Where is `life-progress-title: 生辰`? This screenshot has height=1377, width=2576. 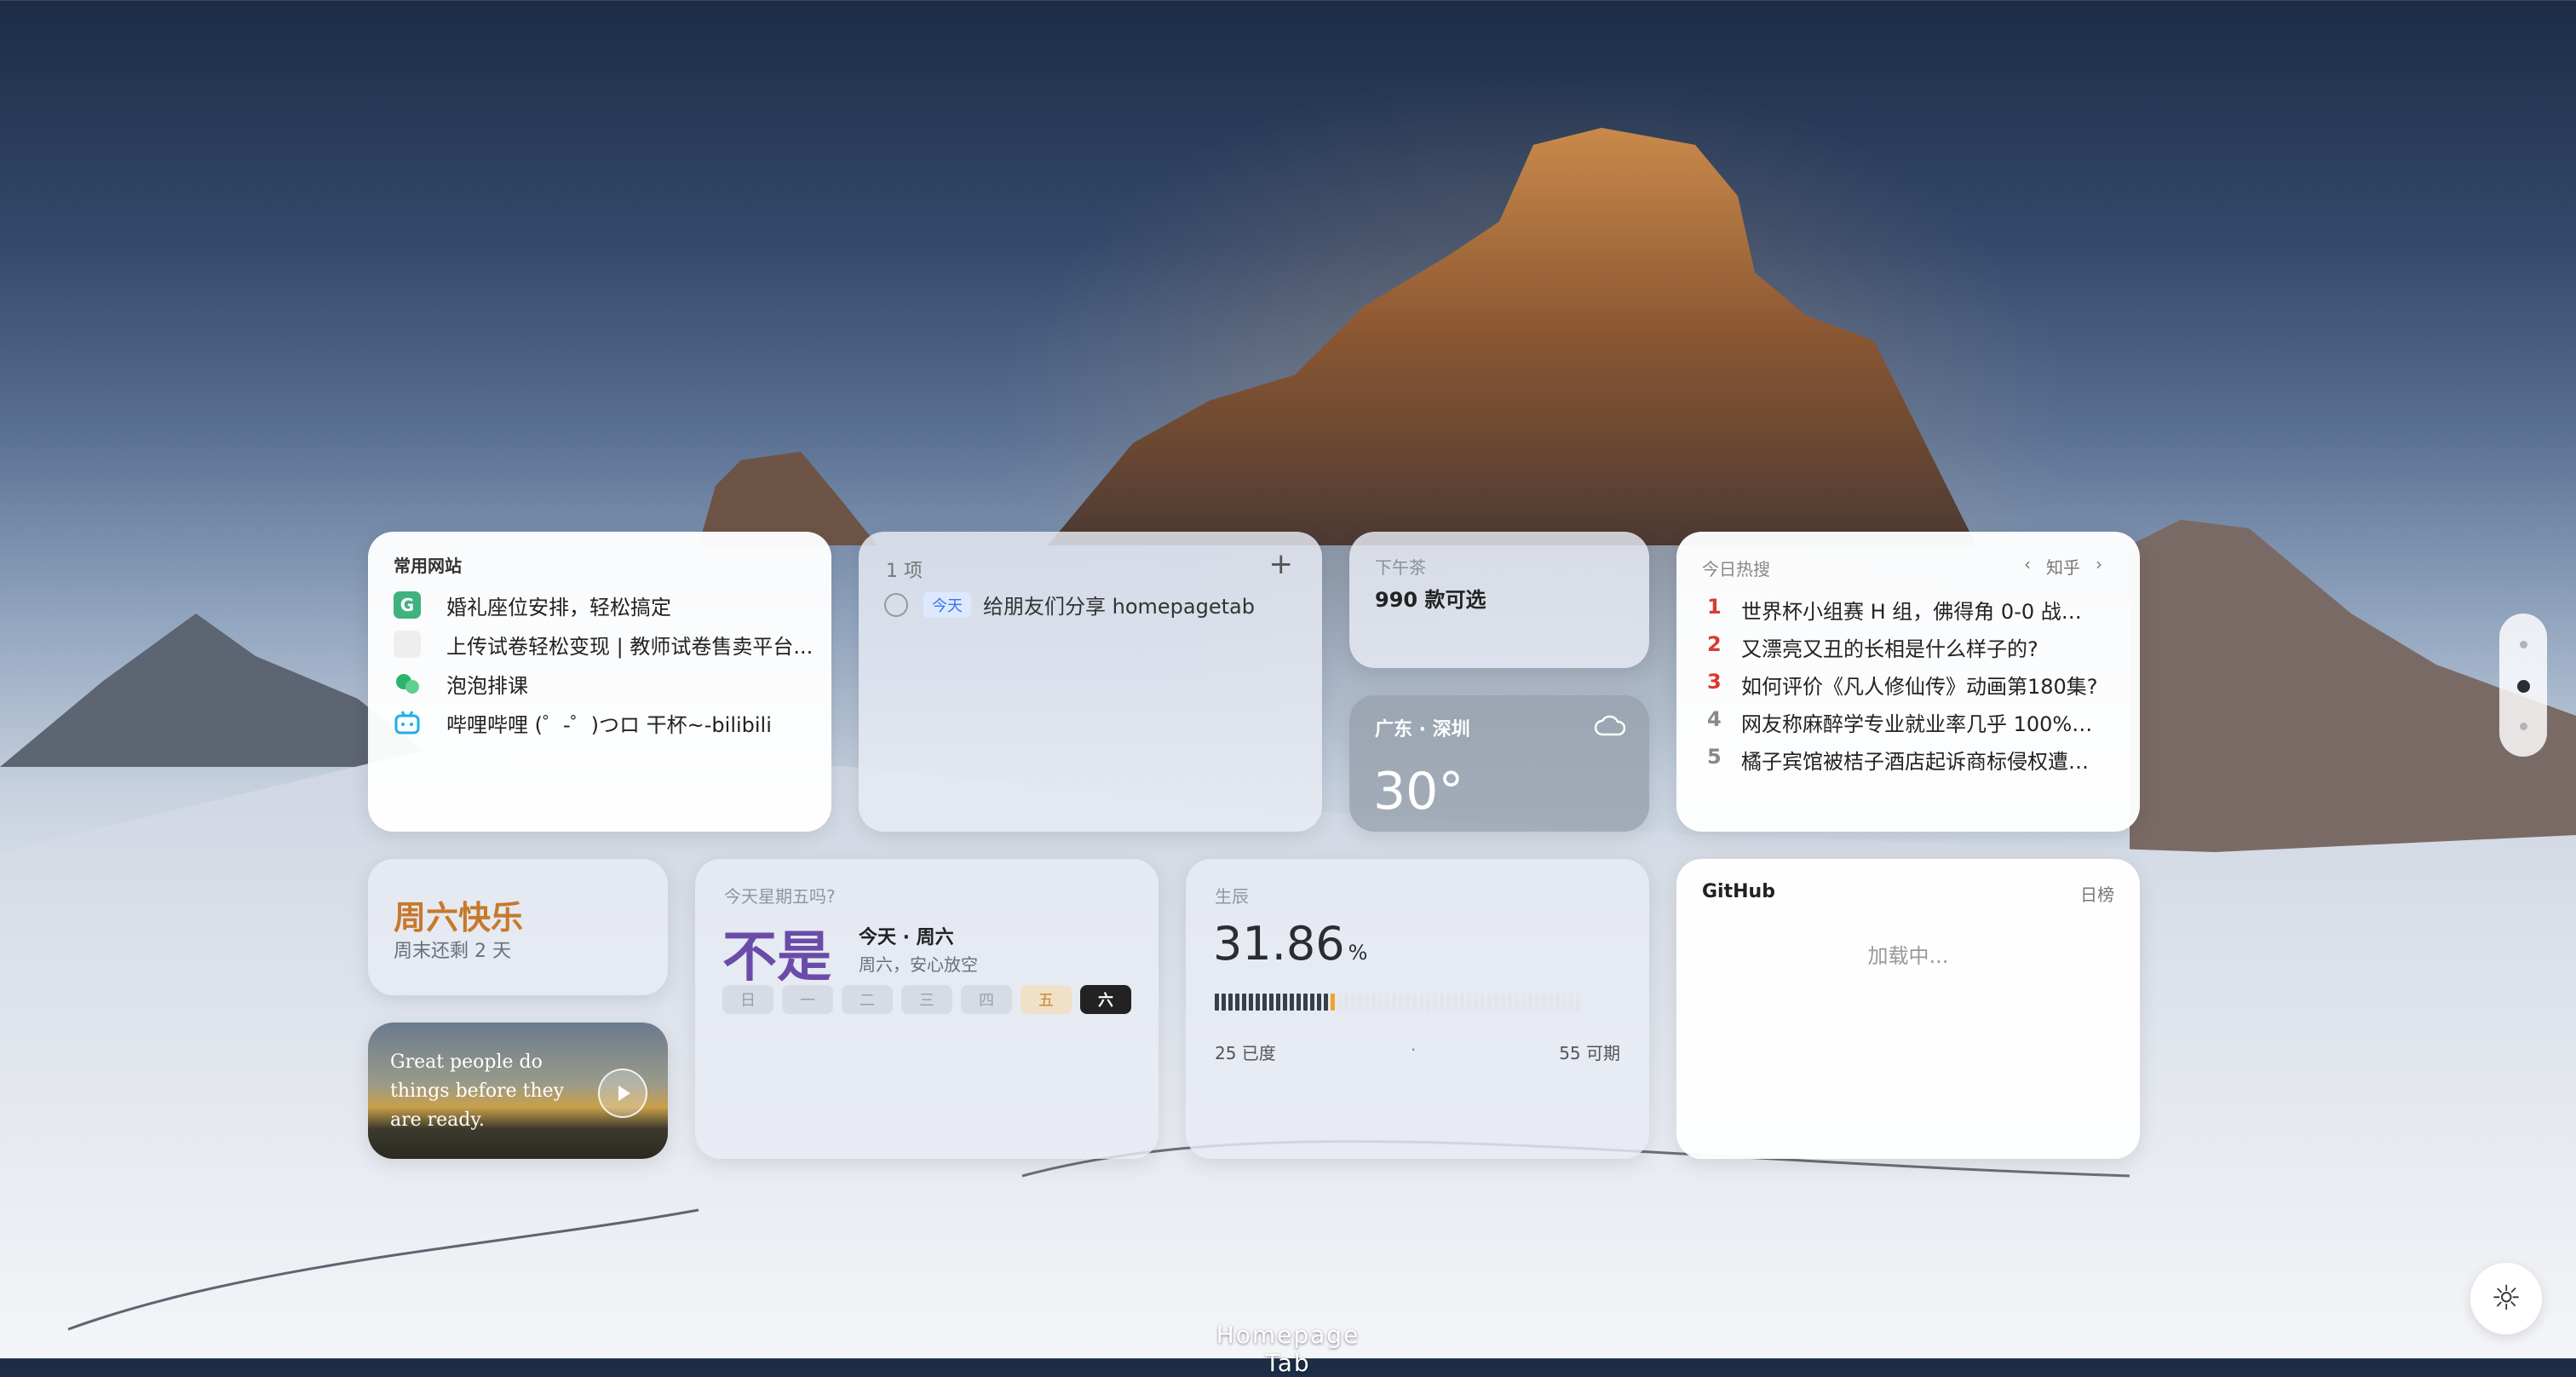
life-progress-title: 生辰 is located at coordinates (1232, 897).